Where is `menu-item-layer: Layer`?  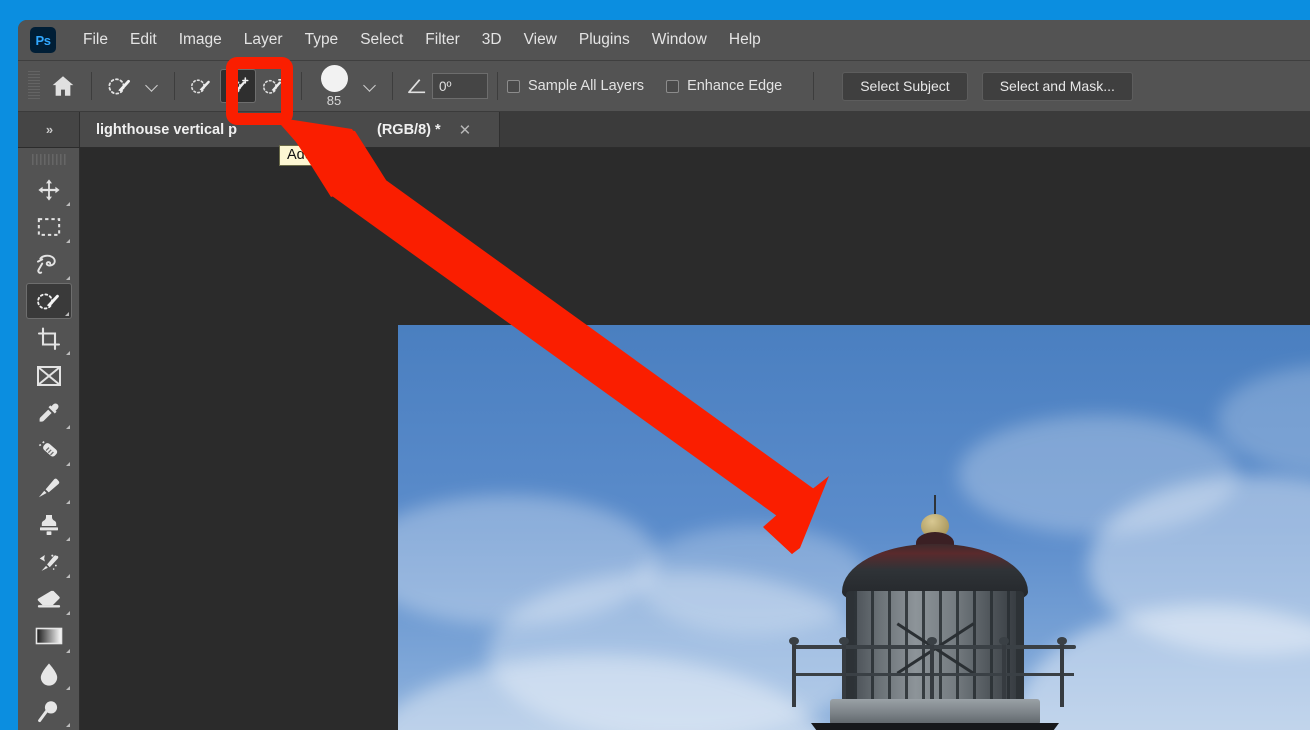
menu-item-layer: Layer is located at coordinates (263, 40).